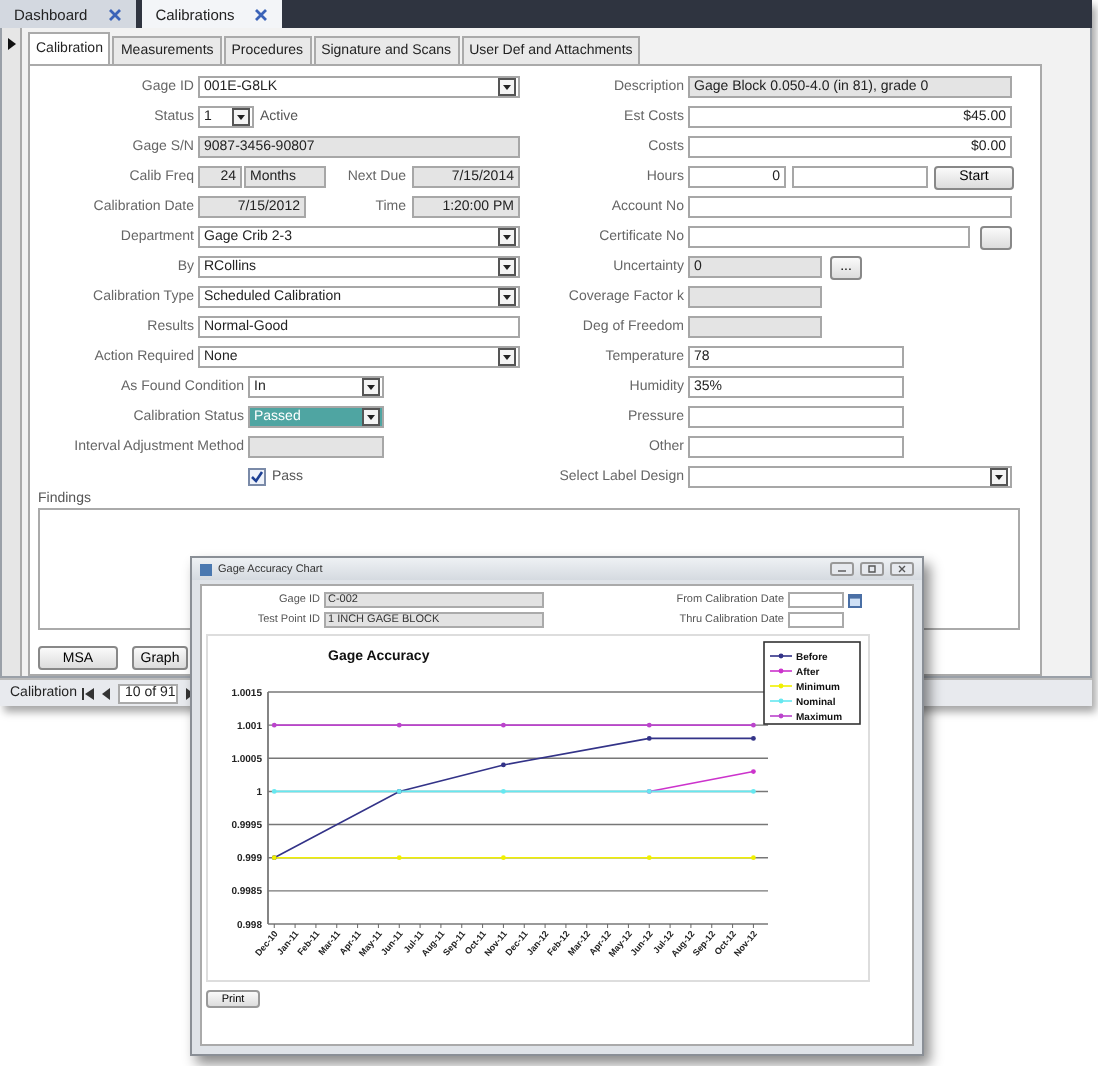  Describe the element at coordinates (106, 693) in the screenshot. I see `previous-record-icon` at that location.